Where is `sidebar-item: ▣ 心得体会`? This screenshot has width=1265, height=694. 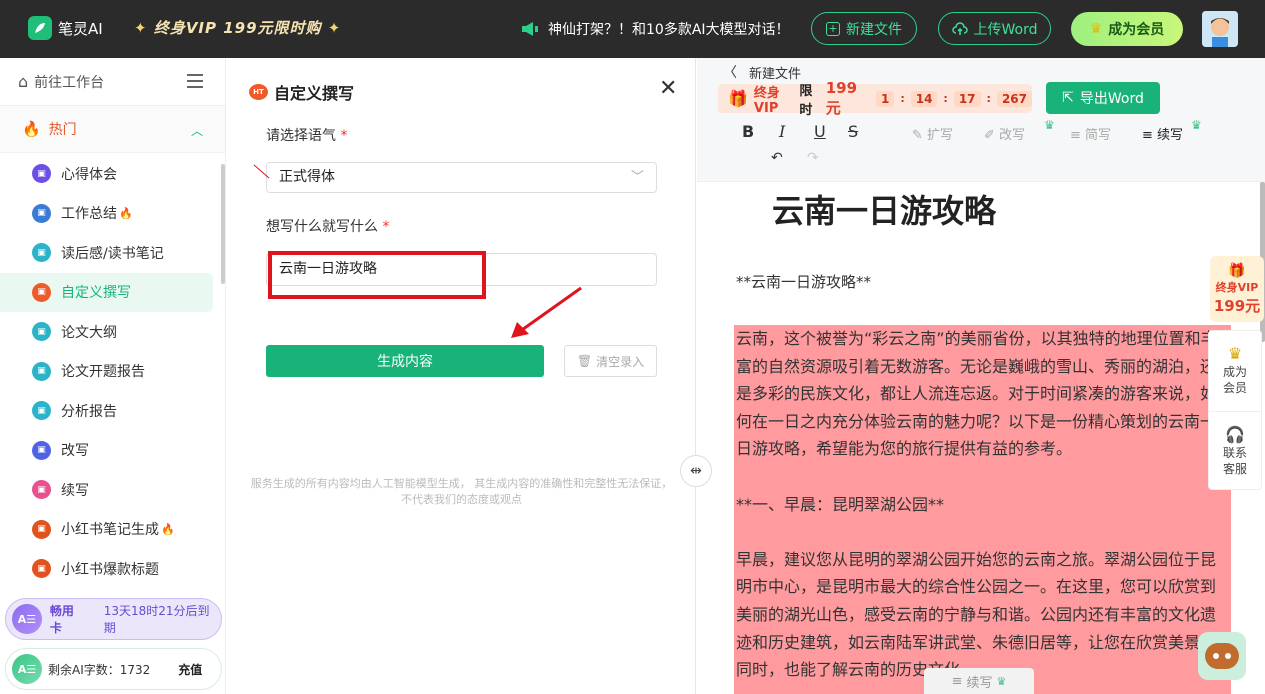 sidebar-item: ▣ 心得体会 is located at coordinates (111, 174).